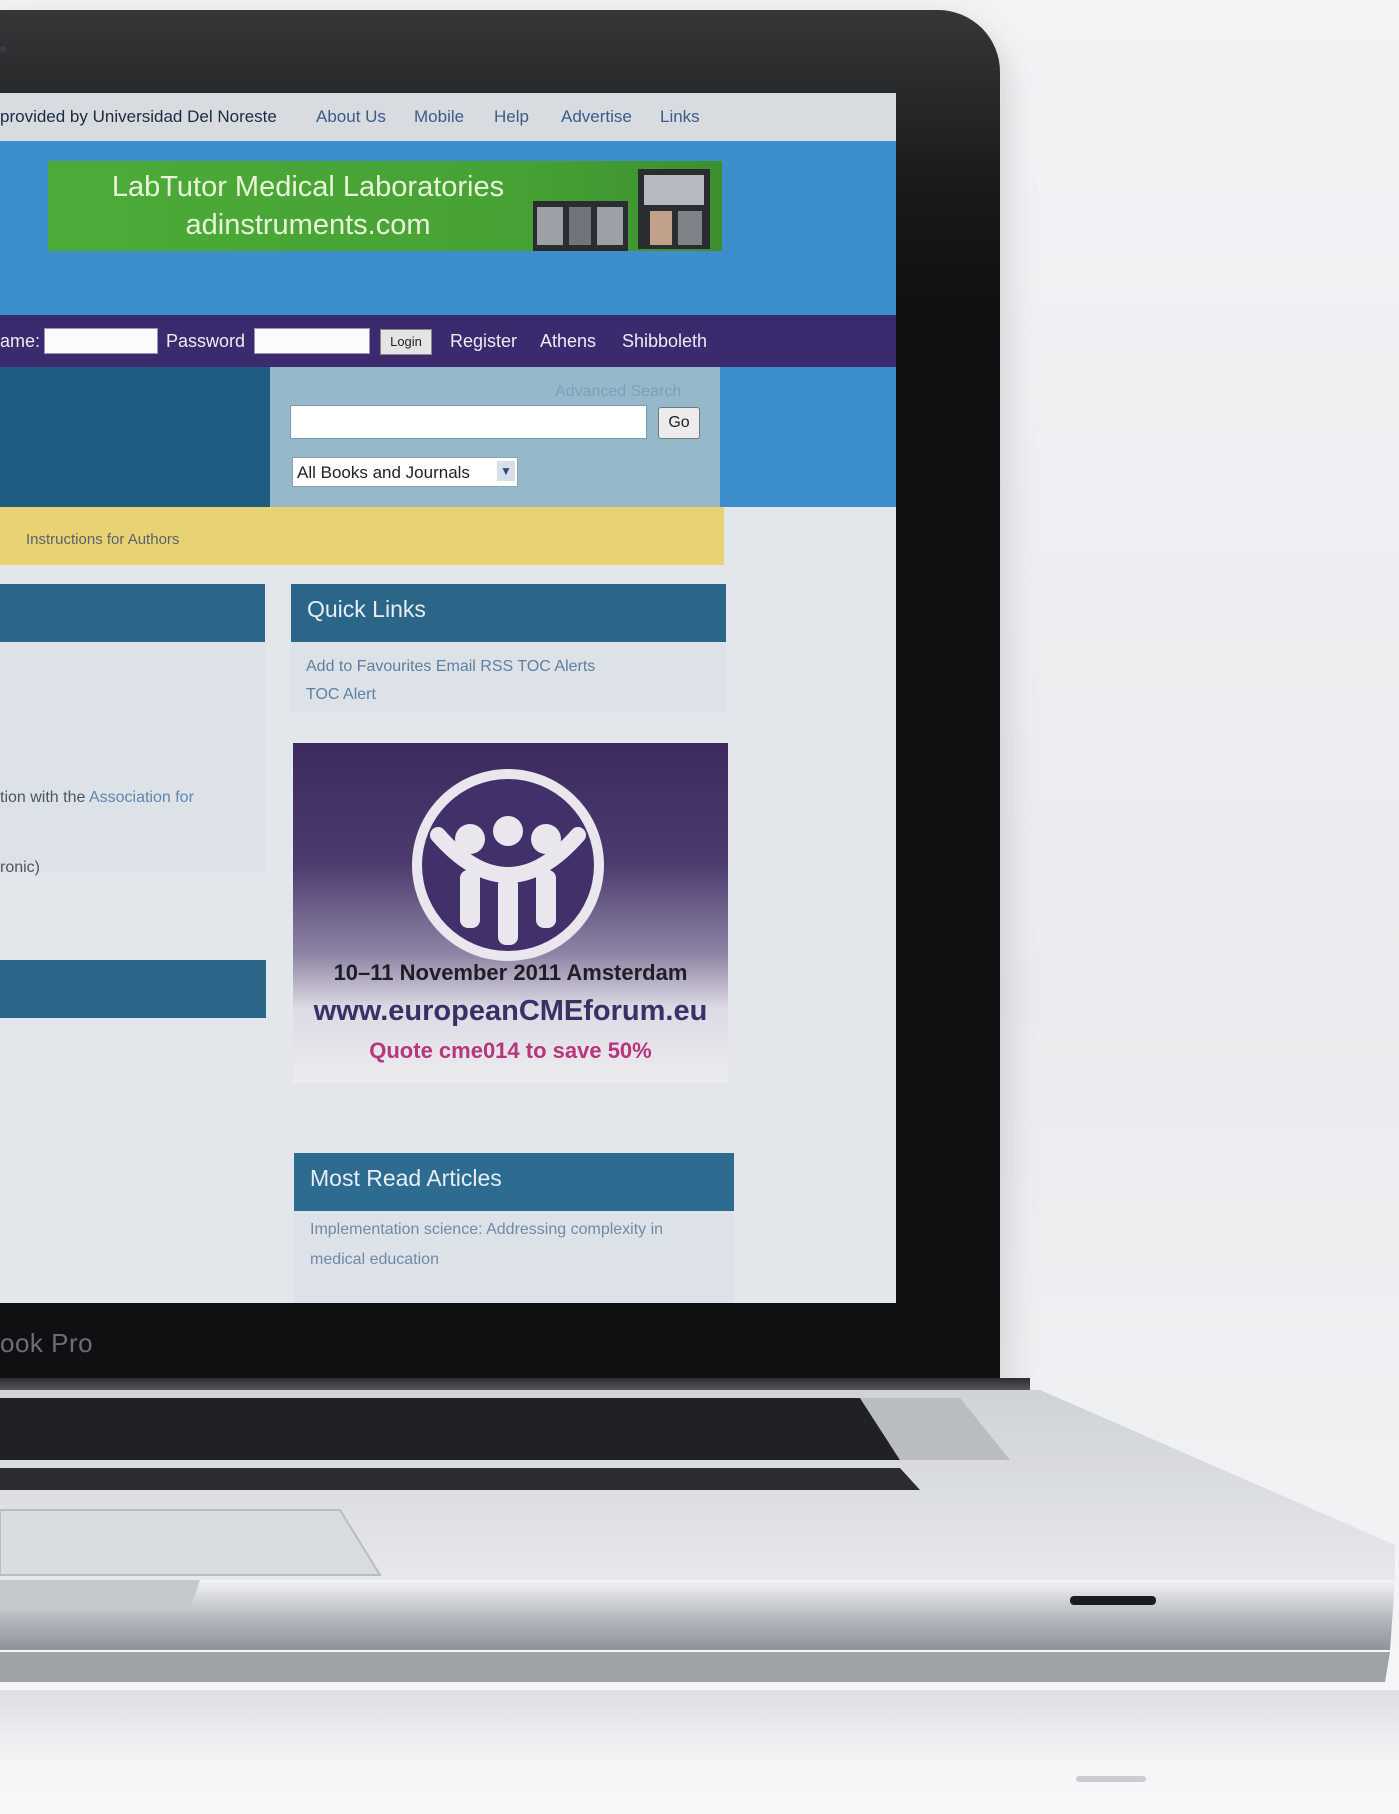 This screenshot has height=1814, width=1399. What do you see at coordinates (508, 613) in the screenshot?
I see `quick-links-header: Quick Links` at bounding box center [508, 613].